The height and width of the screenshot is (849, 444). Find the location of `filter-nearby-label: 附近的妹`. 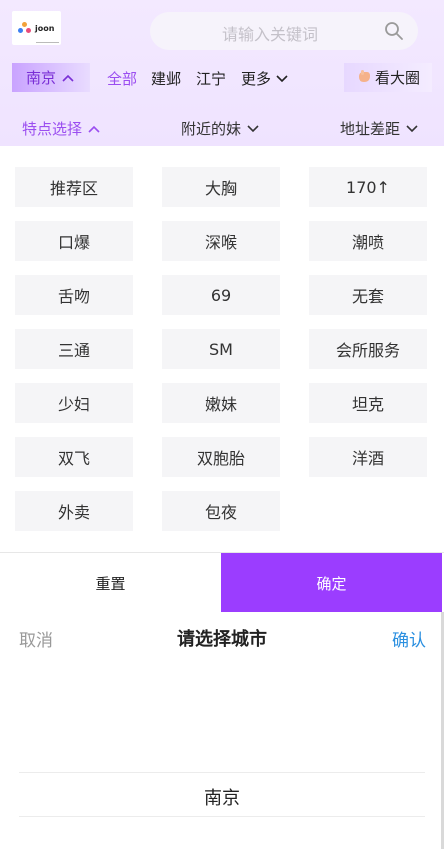

filter-nearby-label: 附近的妹 is located at coordinates (211, 129).